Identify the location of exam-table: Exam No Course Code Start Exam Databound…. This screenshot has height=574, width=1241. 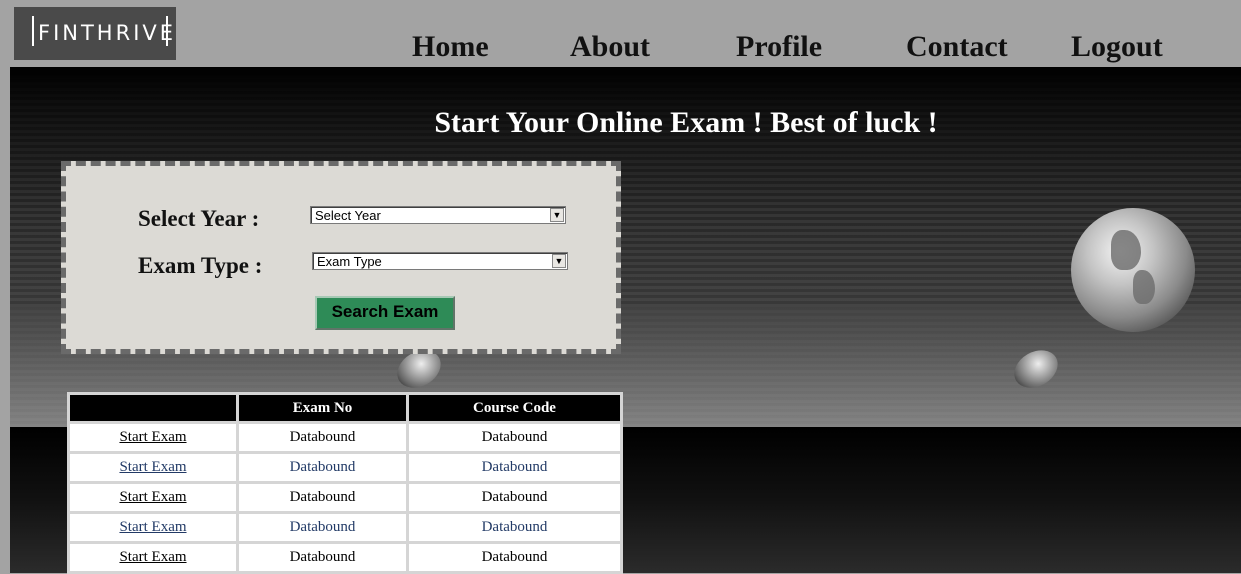
(345, 483).